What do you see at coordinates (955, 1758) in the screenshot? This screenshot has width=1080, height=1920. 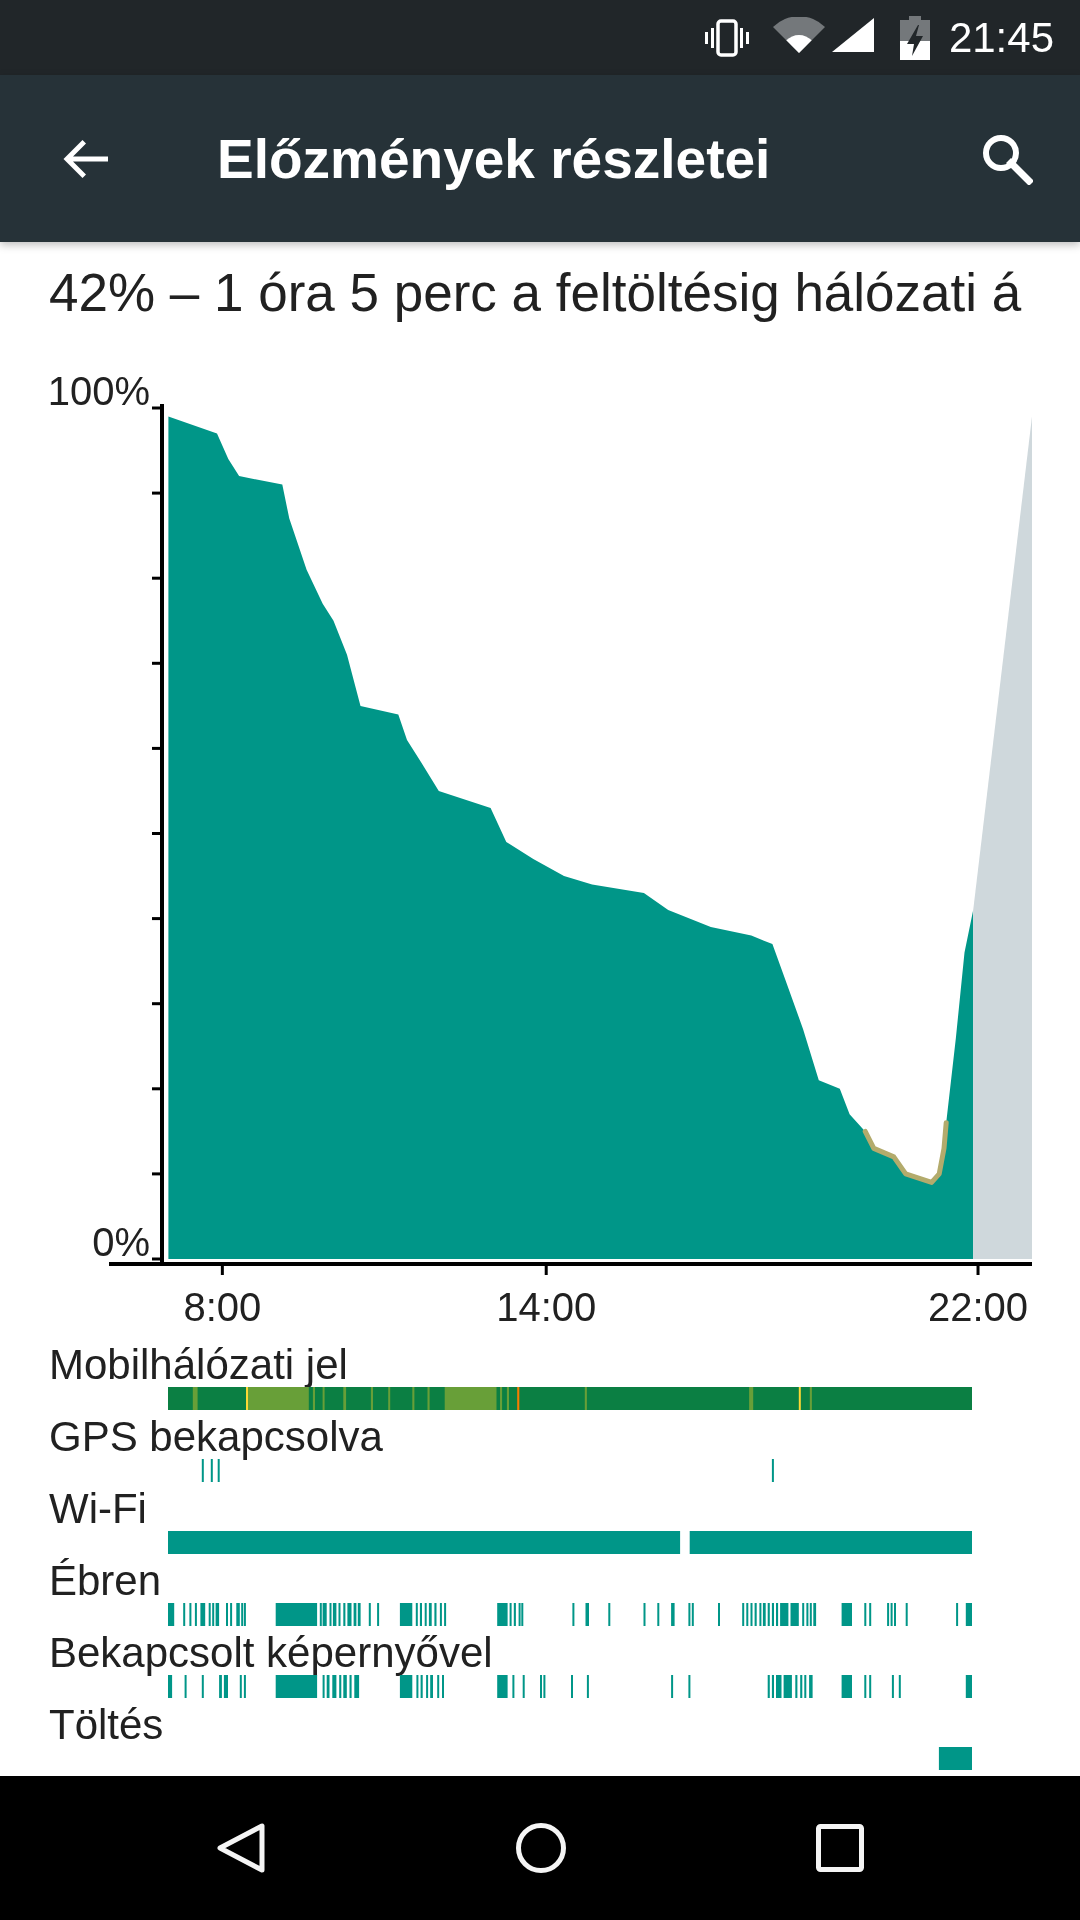 I see `charging-timeline-drawing` at bounding box center [955, 1758].